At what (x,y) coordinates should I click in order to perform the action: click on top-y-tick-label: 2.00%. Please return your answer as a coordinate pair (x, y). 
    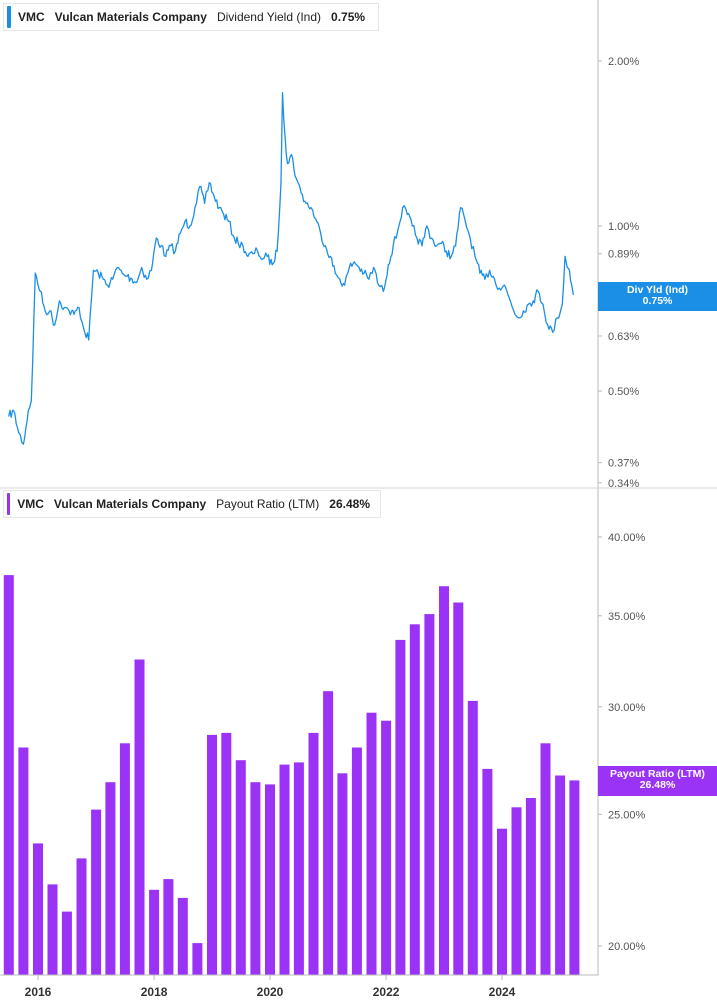
    Looking at the image, I should click on (623, 62).